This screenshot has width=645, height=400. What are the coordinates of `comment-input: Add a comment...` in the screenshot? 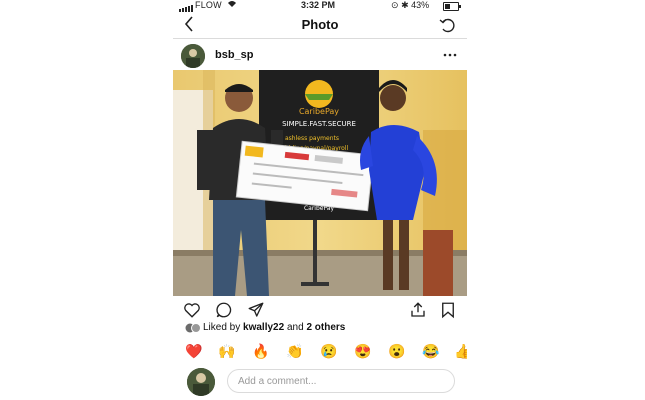 It's located at (341, 381).